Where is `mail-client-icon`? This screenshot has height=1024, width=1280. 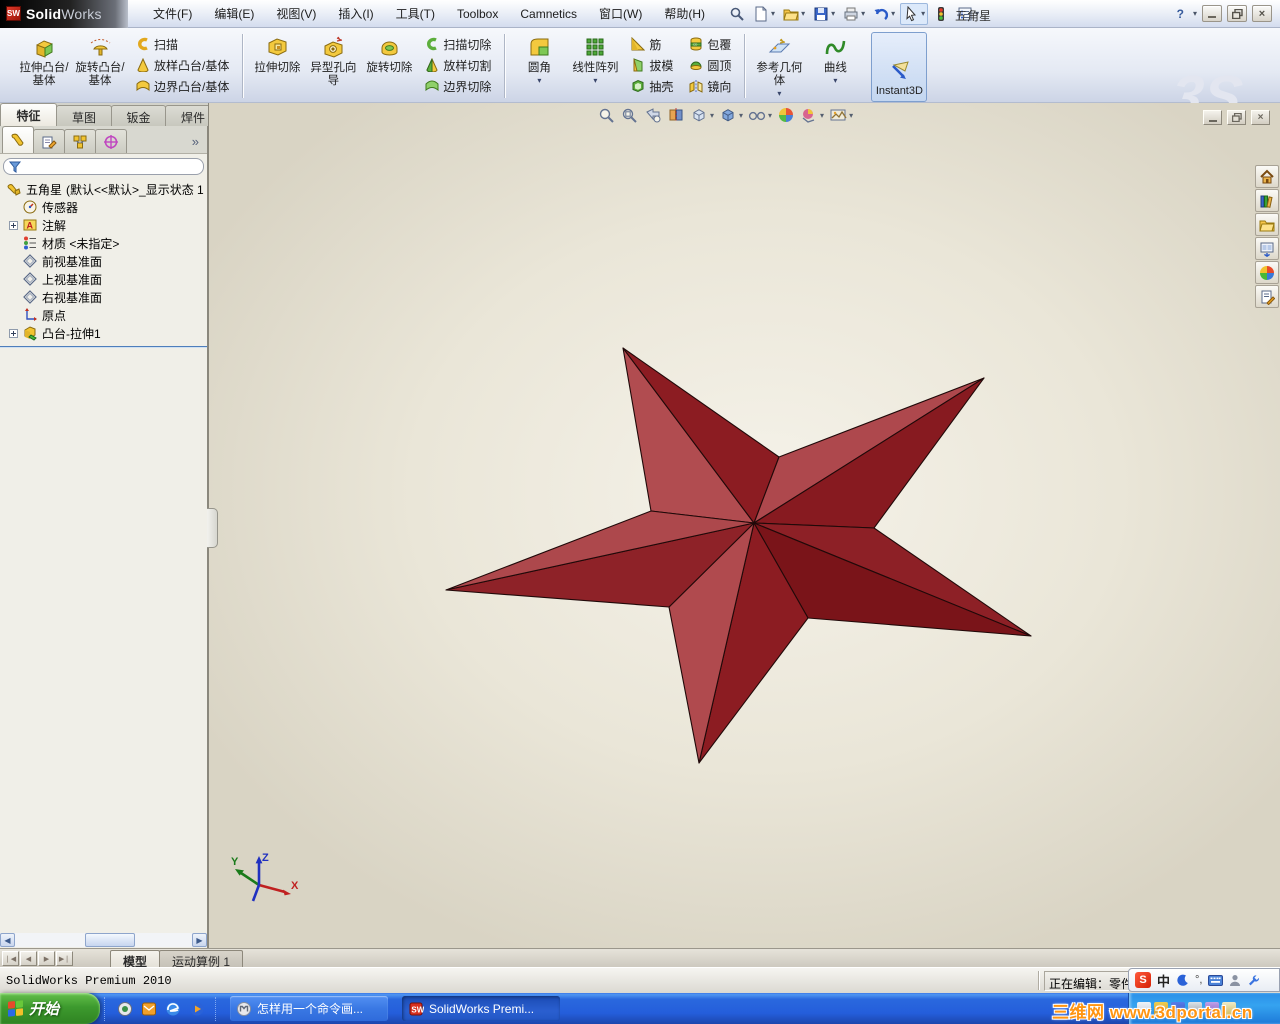
mail-client-icon is located at coordinates (149, 1009).